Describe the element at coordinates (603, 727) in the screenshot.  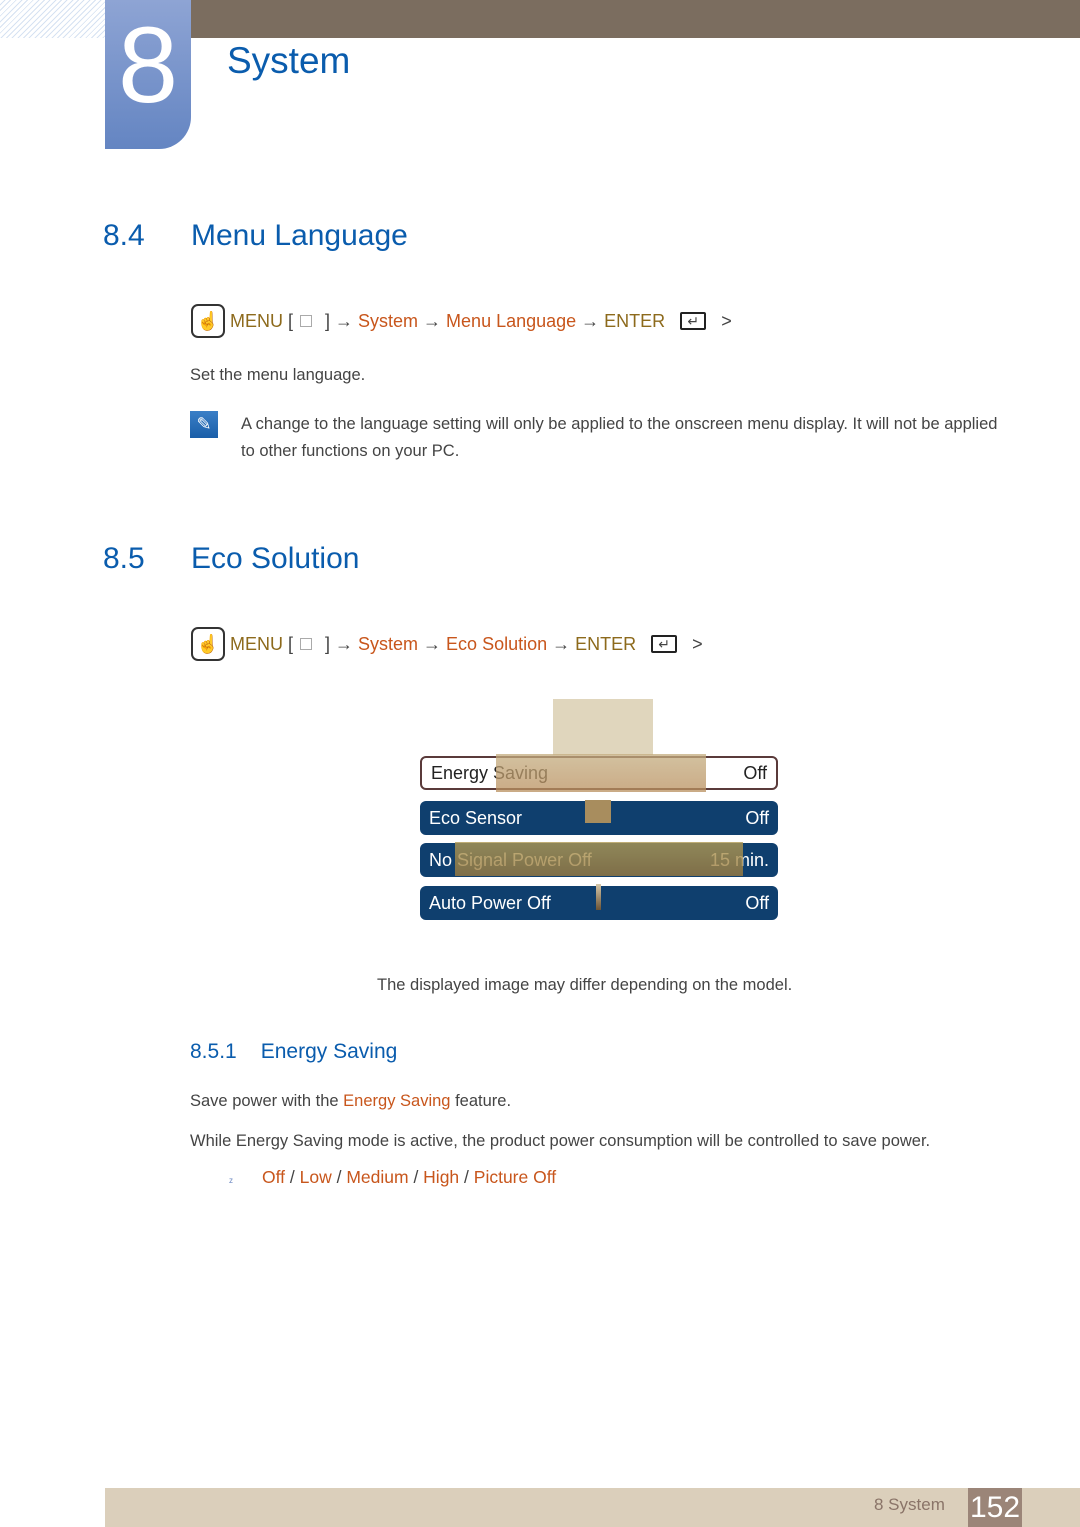
I see `osd-decoration` at that location.